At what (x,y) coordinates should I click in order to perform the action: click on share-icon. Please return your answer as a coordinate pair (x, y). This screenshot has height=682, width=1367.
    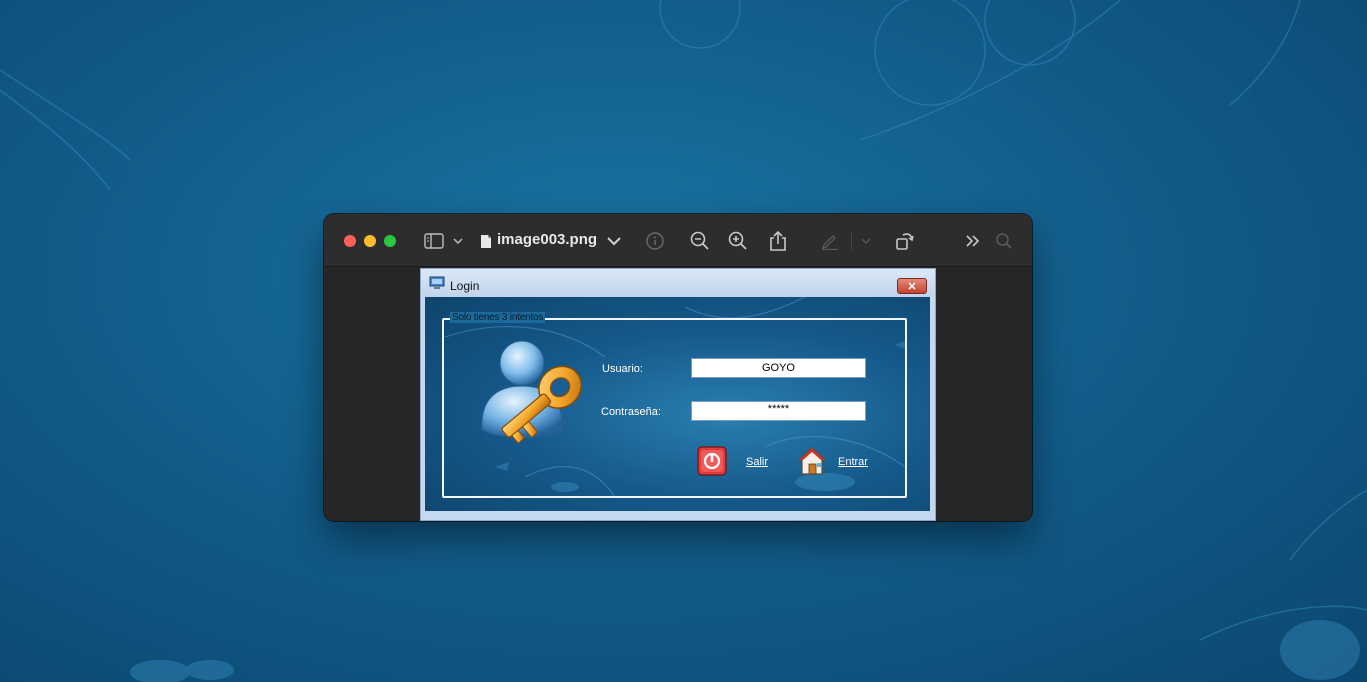
    Looking at the image, I should click on (778, 241).